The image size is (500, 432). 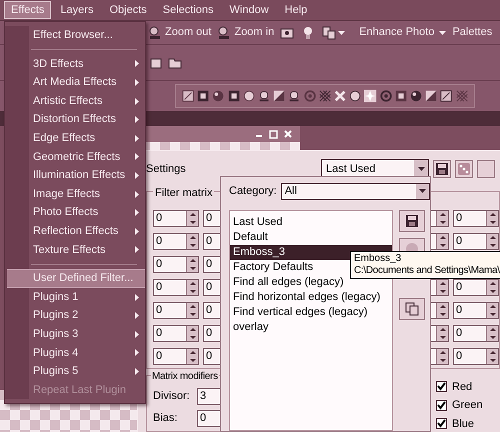 What do you see at coordinates (296, 10) in the screenshot?
I see `menu-item: Help` at bounding box center [296, 10].